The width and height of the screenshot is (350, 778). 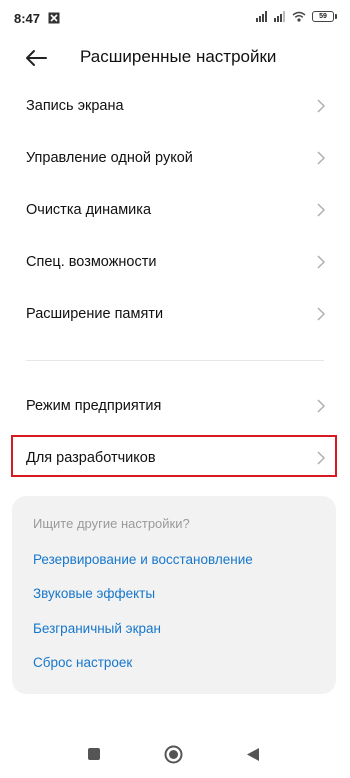 What do you see at coordinates (175, 360) in the screenshot?
I see `divider` at bounding box center [175, 360].